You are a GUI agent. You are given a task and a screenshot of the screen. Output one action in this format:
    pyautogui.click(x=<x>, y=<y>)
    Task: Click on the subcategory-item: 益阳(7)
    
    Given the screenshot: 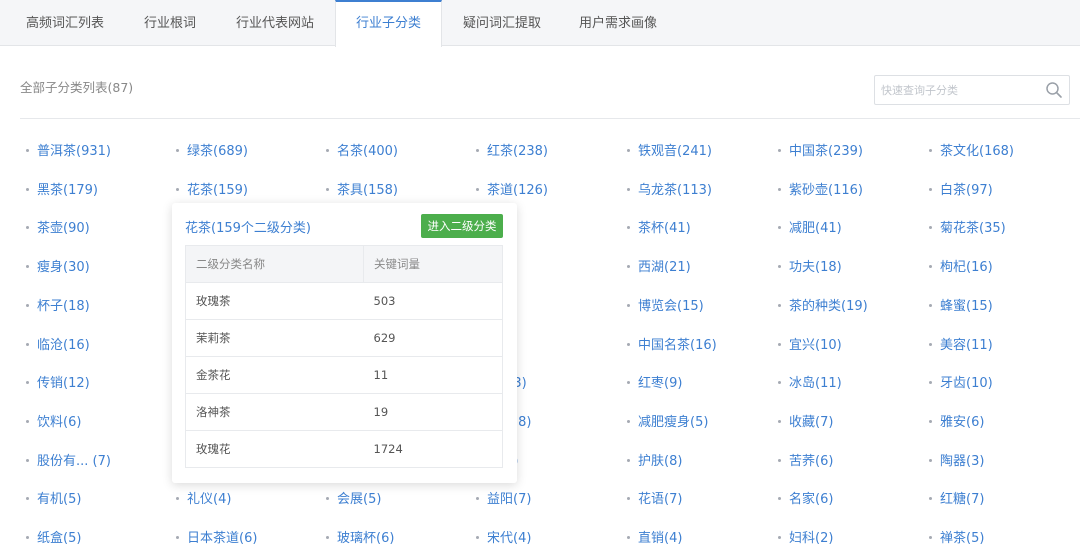 What is the action you would take?
    pyautogui.click(x=503, y=501)
    